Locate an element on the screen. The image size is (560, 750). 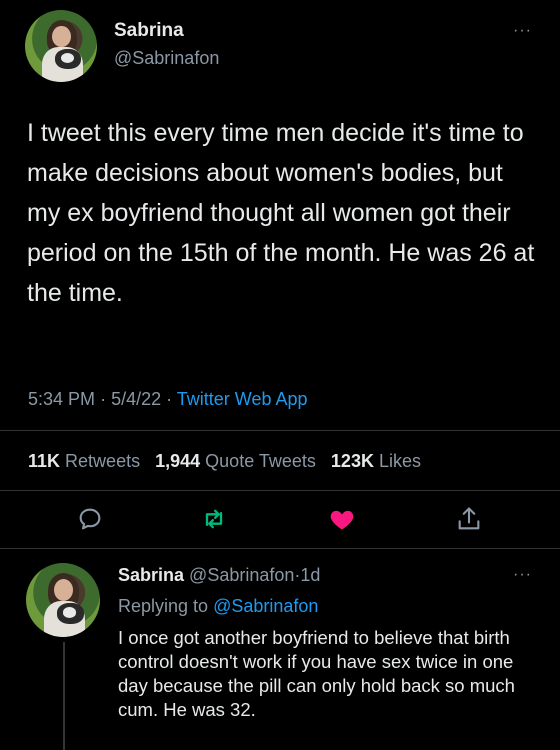
tweet-source: Twitter Web App is located at coordinates (242, 399).